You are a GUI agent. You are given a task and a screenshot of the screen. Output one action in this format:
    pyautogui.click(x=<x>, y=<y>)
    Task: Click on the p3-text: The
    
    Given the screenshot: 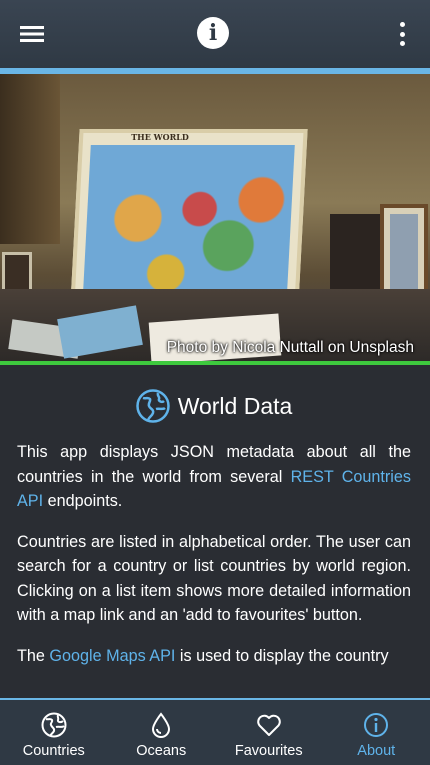 What is the action you would take?
    pyautogui.click(x=33, y=655)
    